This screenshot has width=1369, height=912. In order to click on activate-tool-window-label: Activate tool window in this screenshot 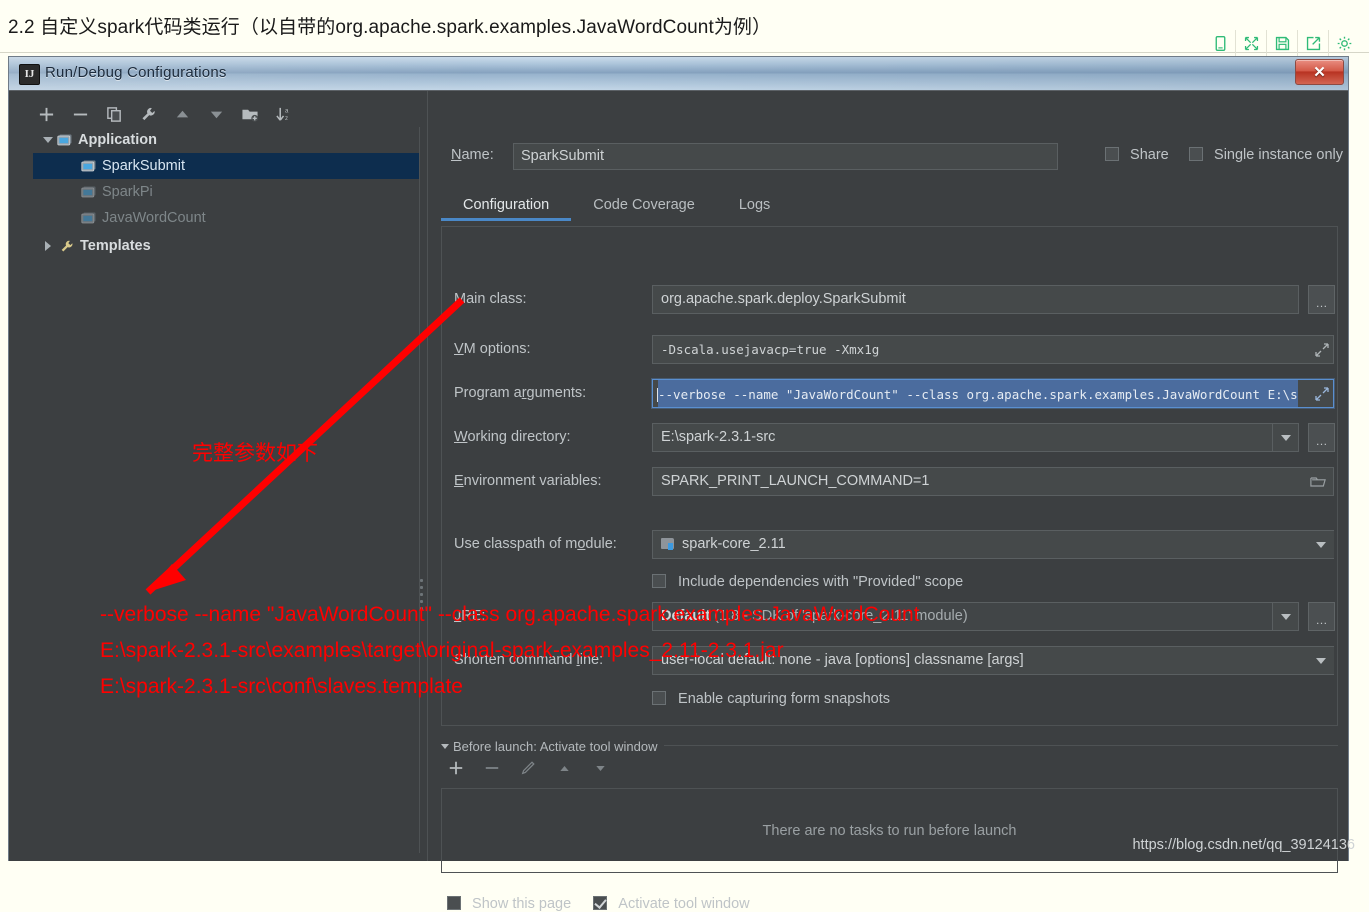, I will do `click(684, 904)`.